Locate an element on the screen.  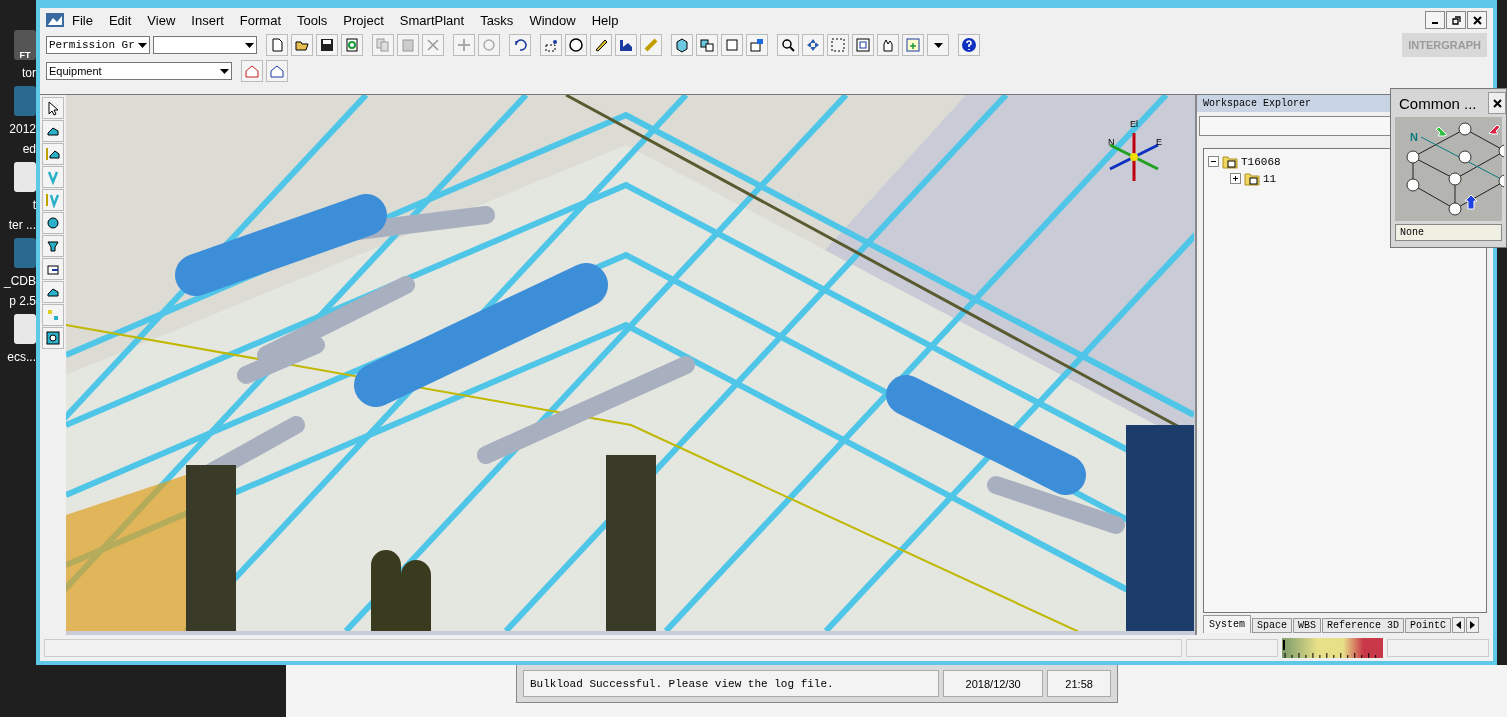
desktop-icon-label: p 2.5 is located at coordinates (22, 301).